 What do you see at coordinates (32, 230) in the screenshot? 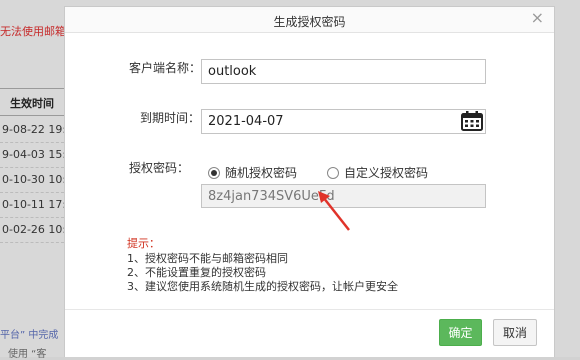
I see `table-row: 0-02-26 10:0` at bounding box center [32, 230].